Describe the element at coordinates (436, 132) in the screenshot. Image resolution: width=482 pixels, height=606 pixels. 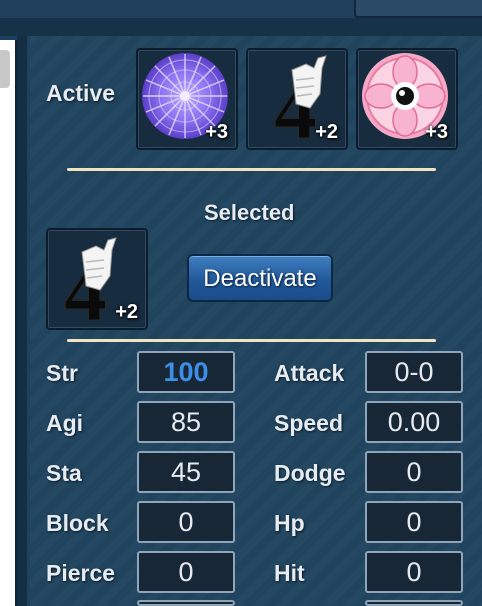
I see `active-slot-3-level: +3` at that location.